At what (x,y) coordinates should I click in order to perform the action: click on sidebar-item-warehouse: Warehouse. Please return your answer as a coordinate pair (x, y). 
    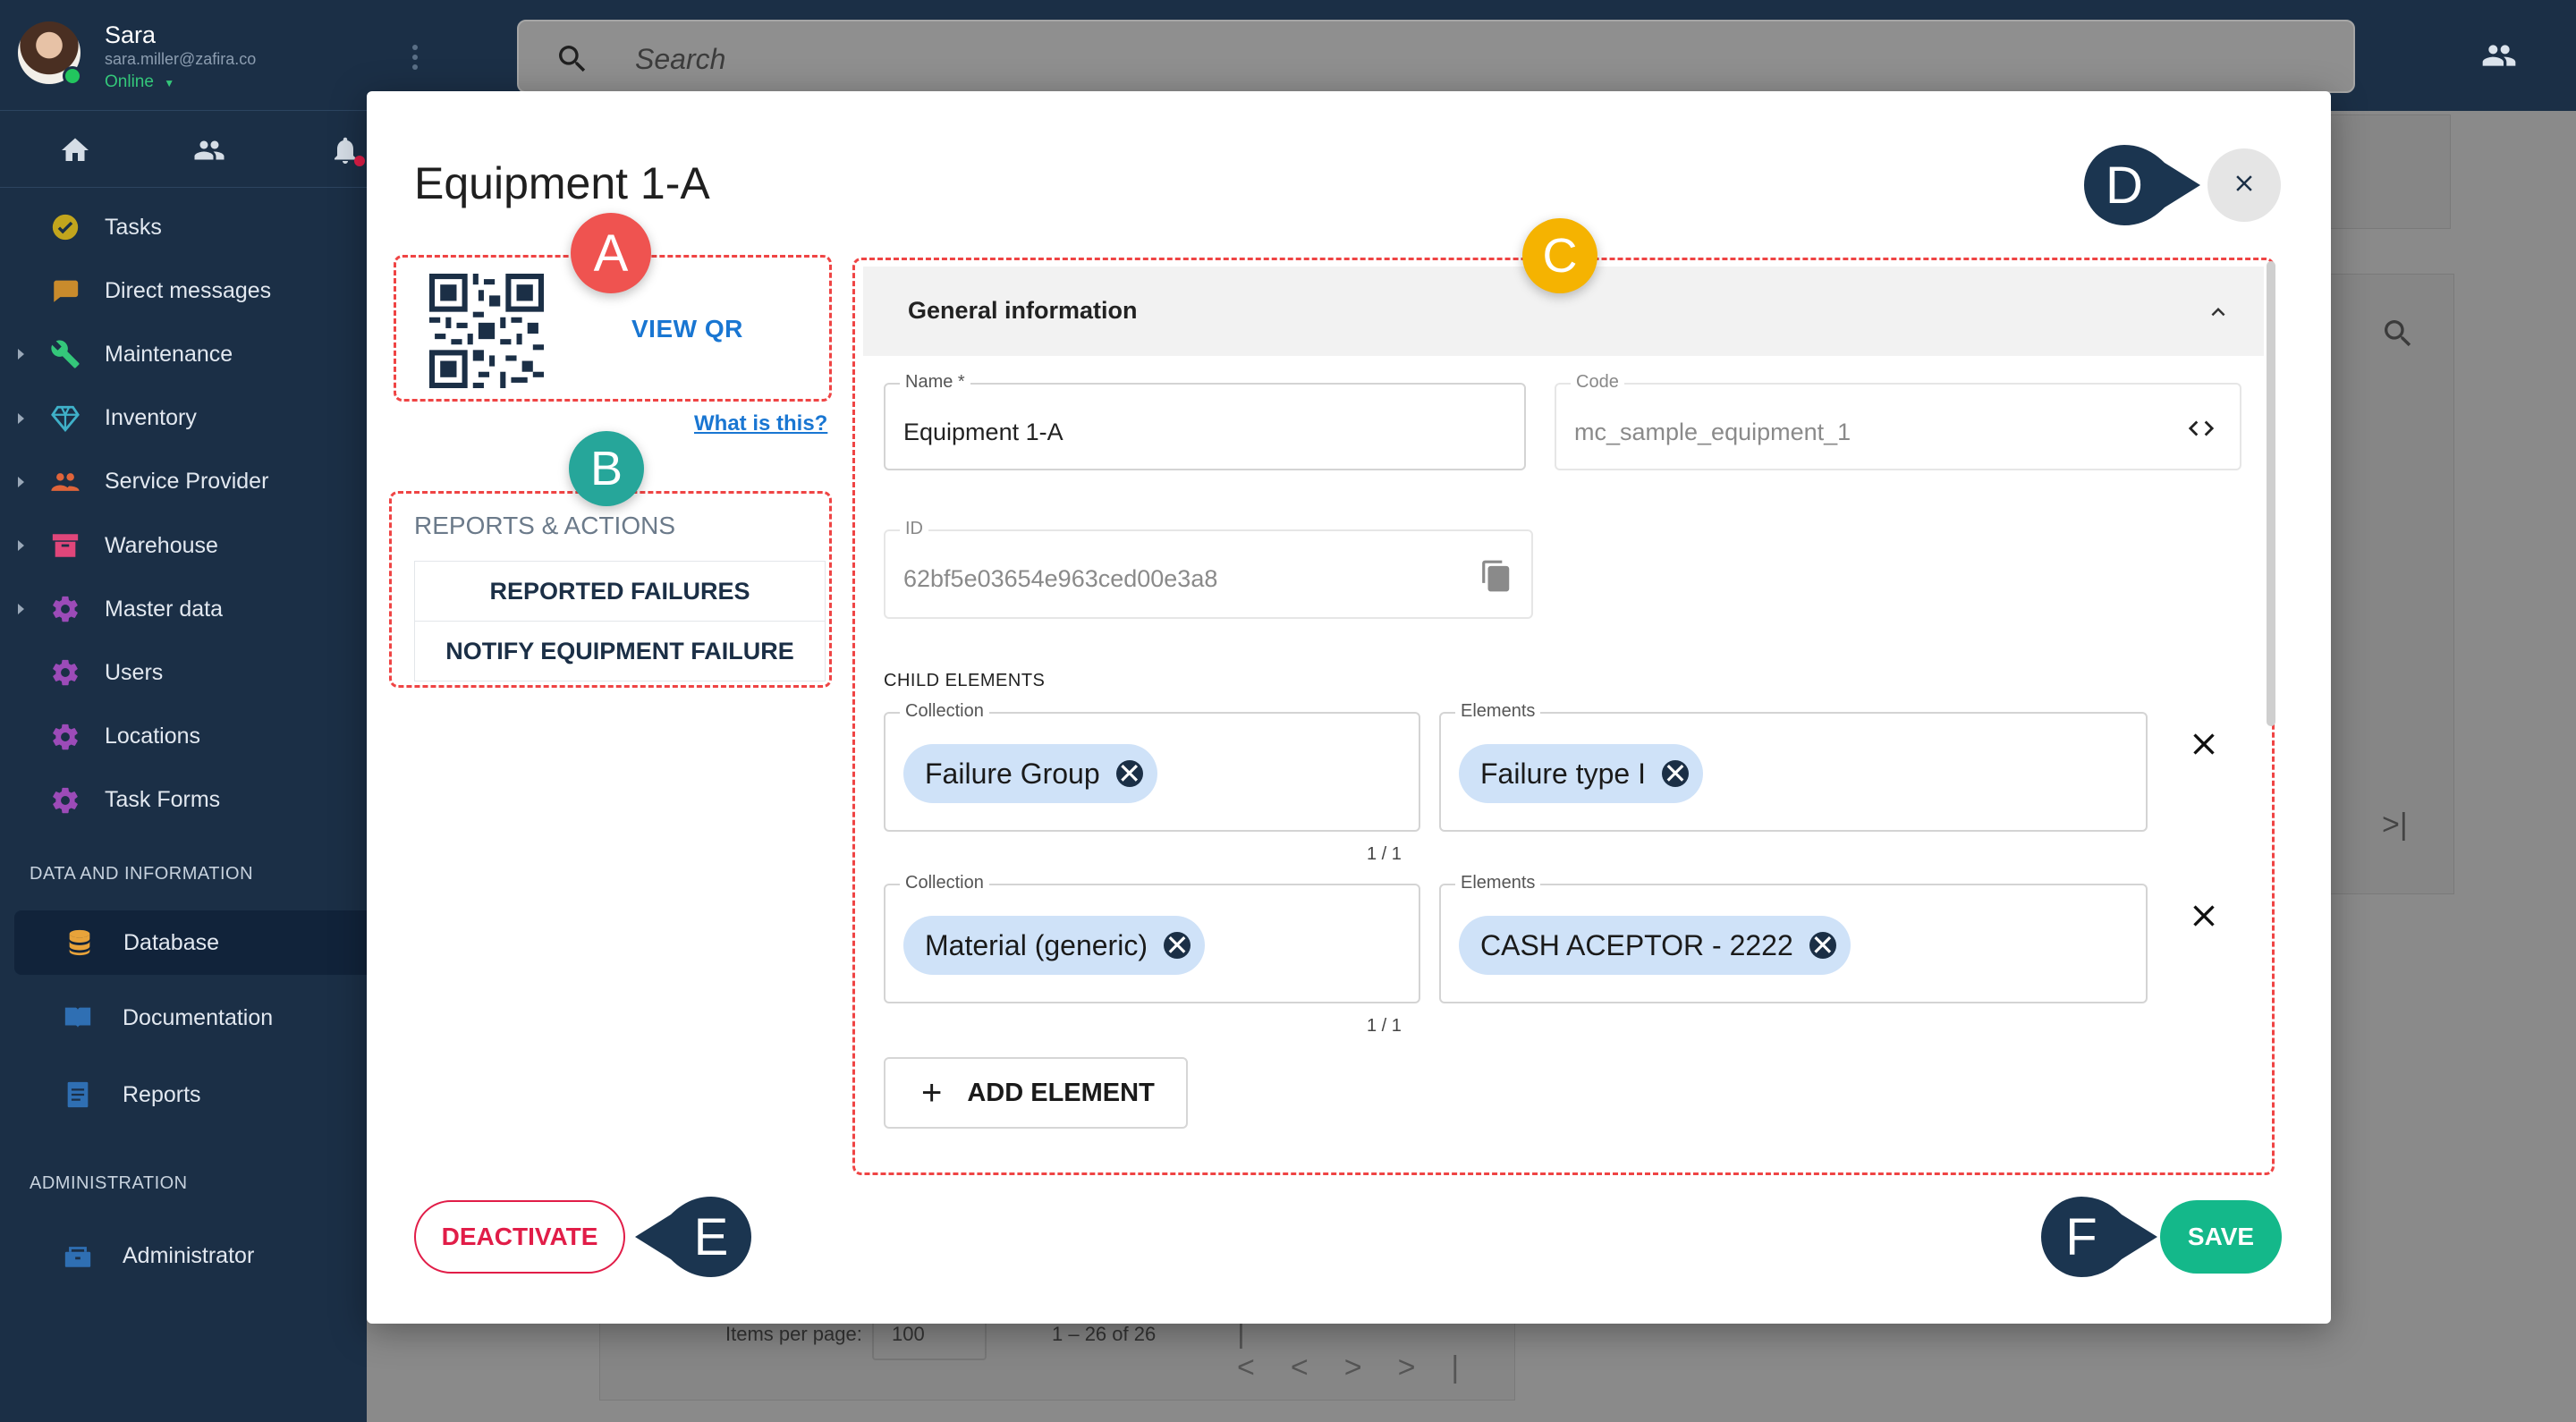
    Looking at the image, I should click on (183, 545).